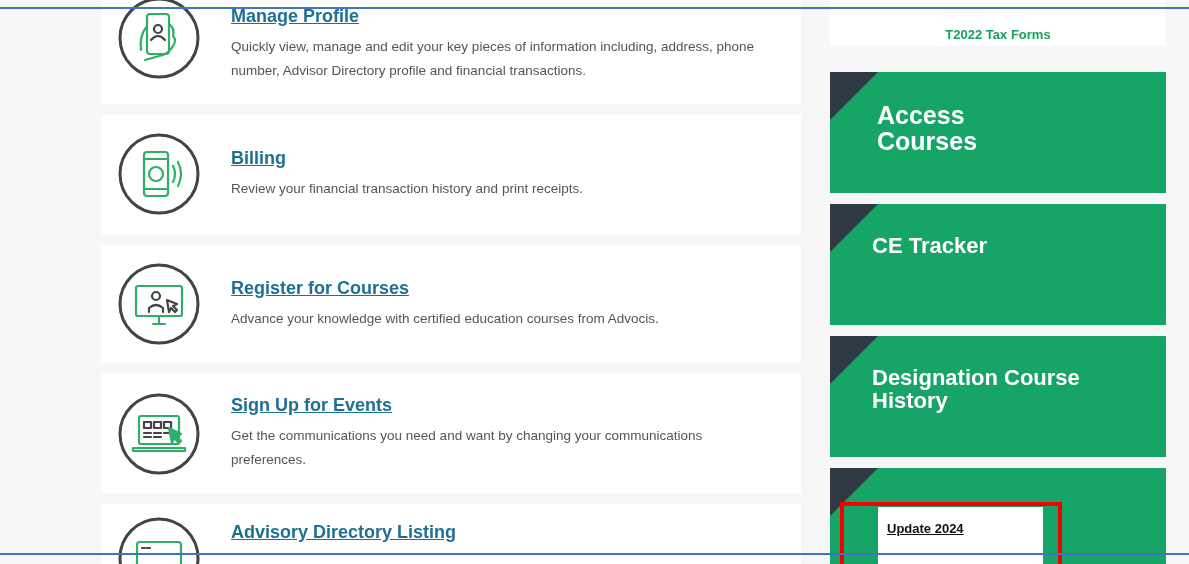 The width and height of the screenshot is (1189, 564). Describe the element at coordinates (159, 433) in the screenshot. I see `laptop-icon` at that location.